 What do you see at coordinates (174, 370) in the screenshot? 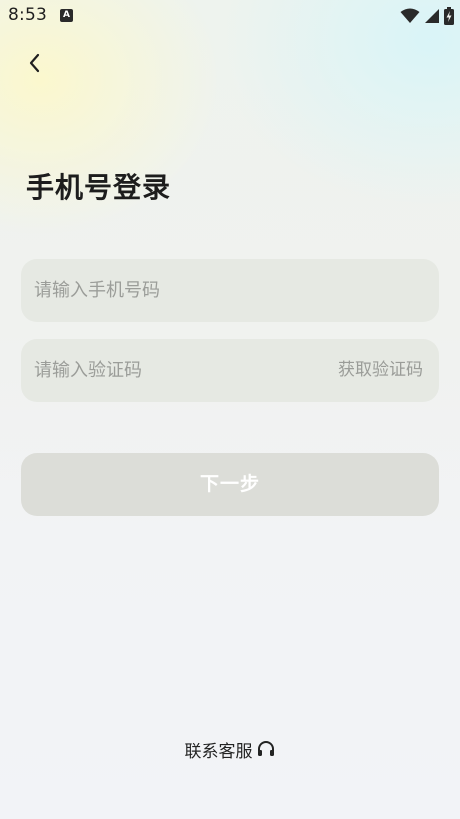
I see `verification-code-input` at bounding box center [174, 370].